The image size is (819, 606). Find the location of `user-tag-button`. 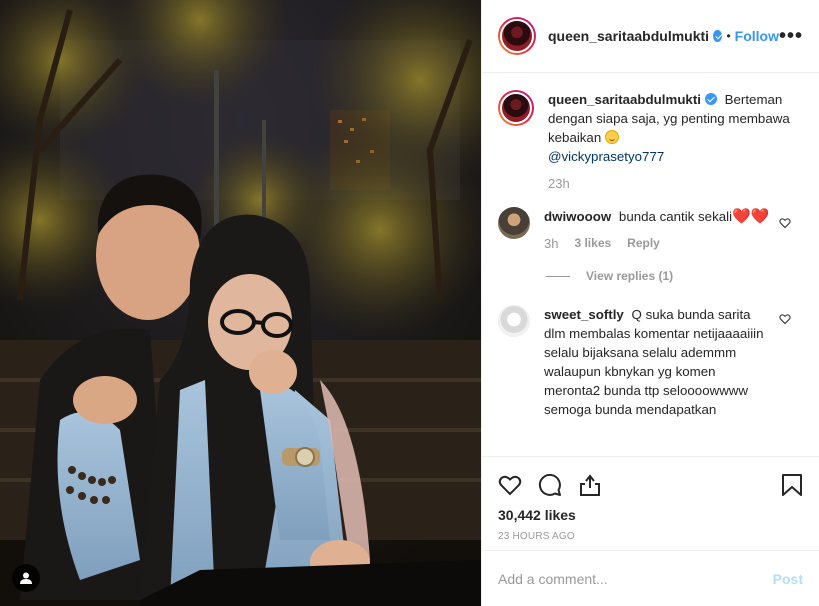

user-tag-button is located at coordinates (26, 578).